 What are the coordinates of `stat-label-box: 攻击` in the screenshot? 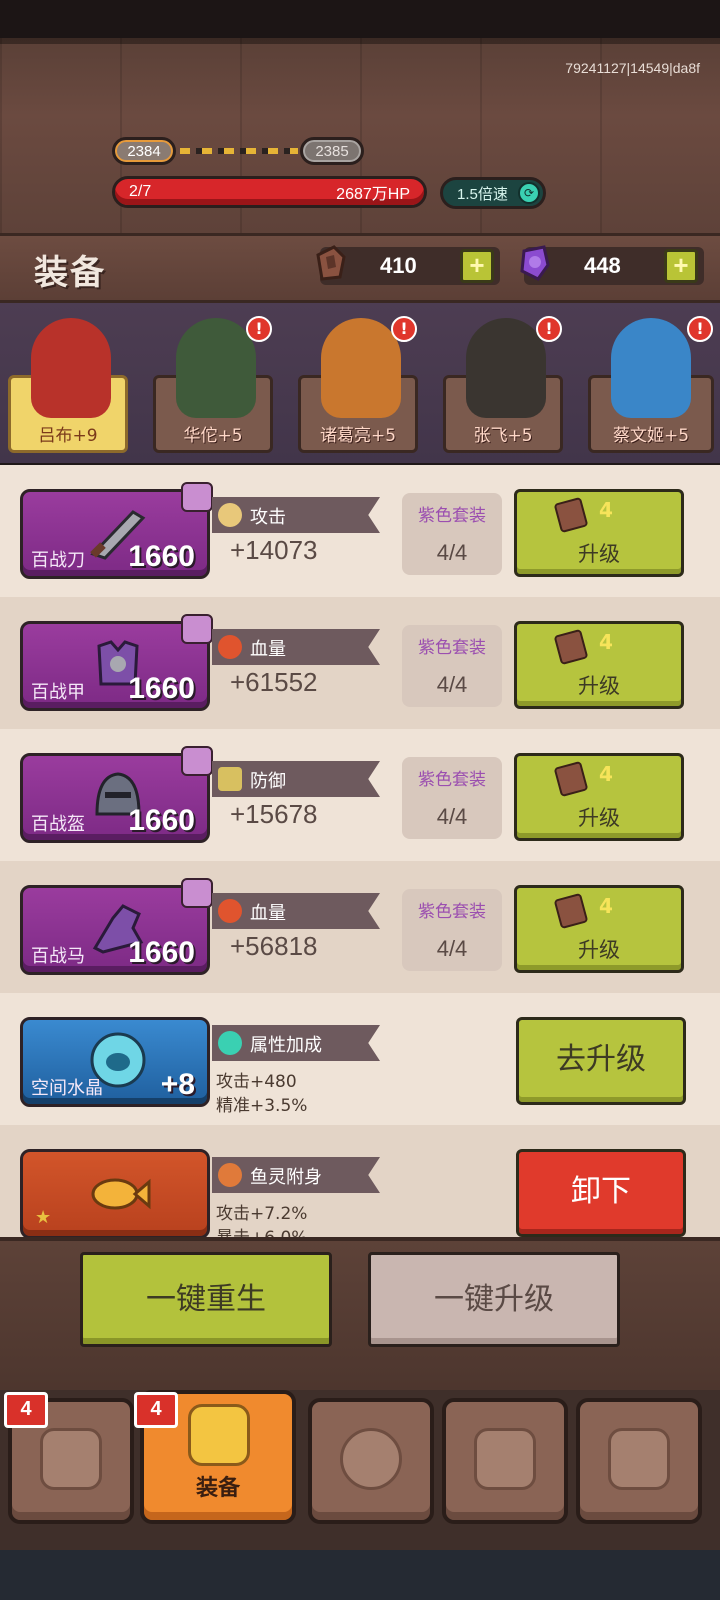 It's located at (296, 515).